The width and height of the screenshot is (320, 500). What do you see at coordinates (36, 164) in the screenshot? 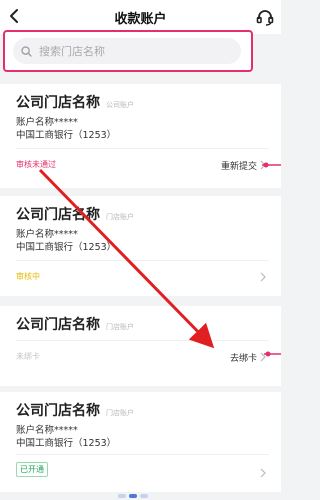
I see `status-label-rejected: 审核未通过` at bounding box center [36, 164].